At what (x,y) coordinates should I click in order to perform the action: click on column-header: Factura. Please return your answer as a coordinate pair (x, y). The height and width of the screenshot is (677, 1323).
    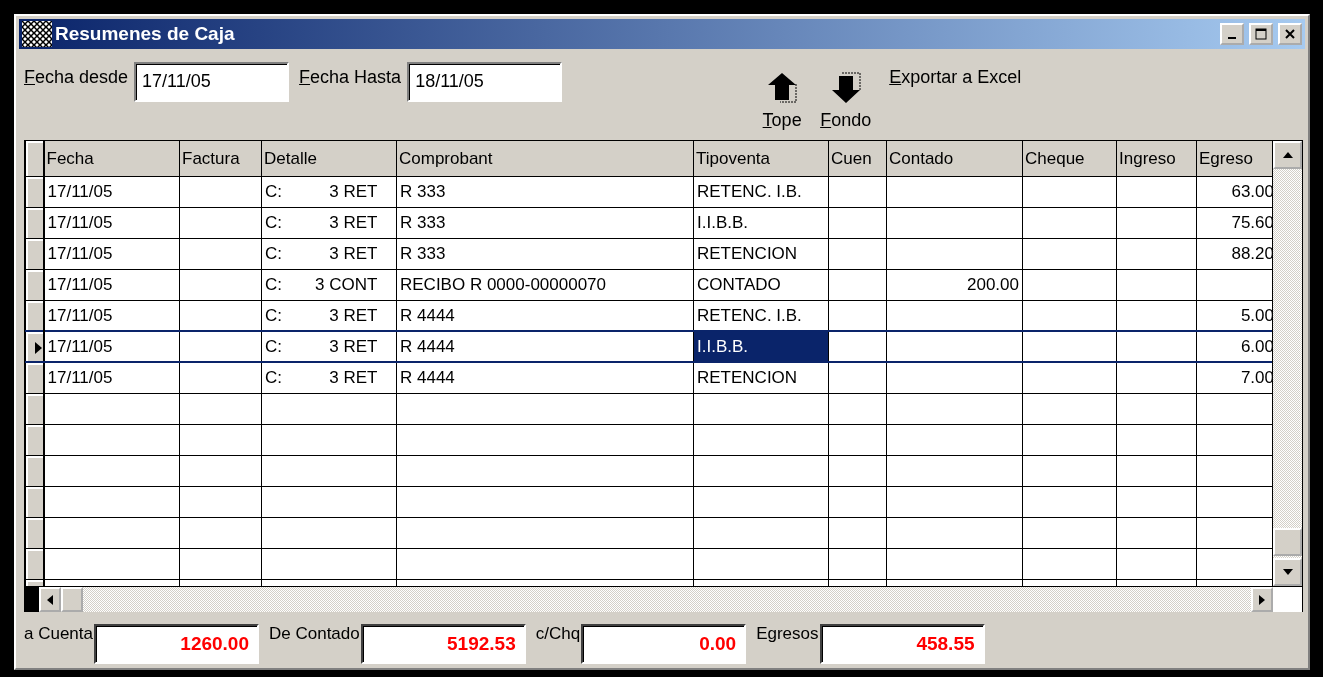
    Looking at the image, I should click on (220, 159).